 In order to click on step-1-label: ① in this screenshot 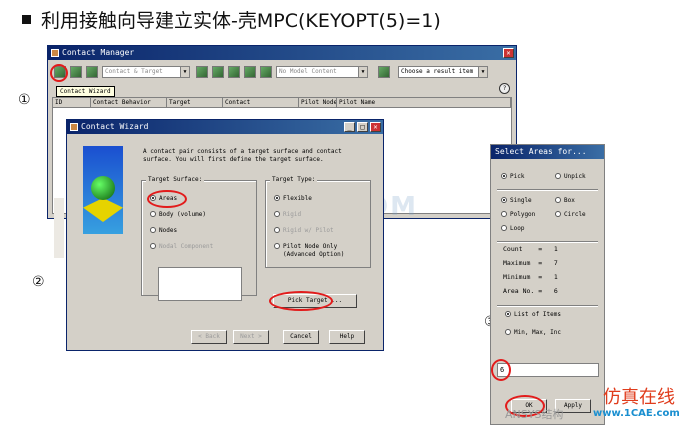, I will do `click(24, 100)`.